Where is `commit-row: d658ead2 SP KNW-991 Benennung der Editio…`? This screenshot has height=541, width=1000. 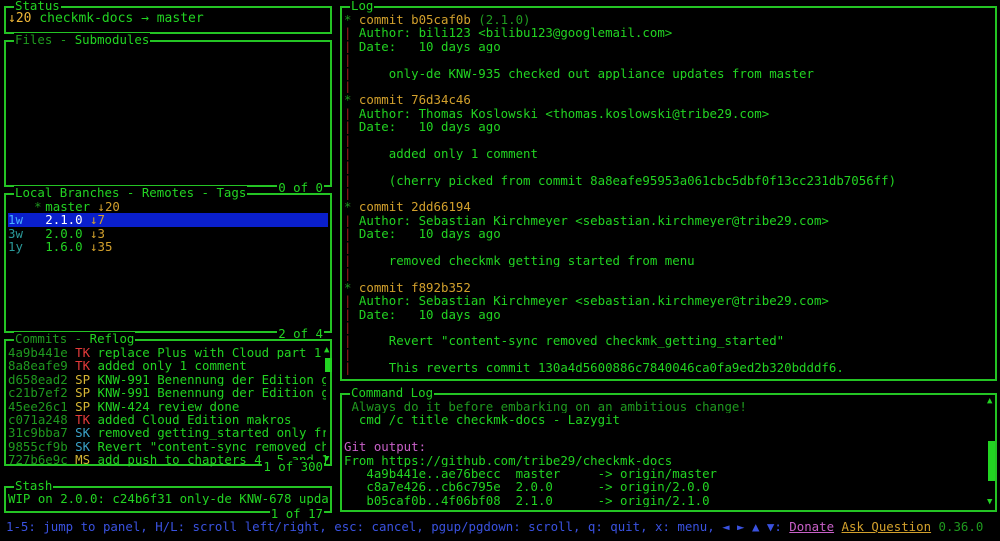 commit-row: d658ead2 SP KNW-991 Benennung der Editio… is located at coordinates (167, 379).